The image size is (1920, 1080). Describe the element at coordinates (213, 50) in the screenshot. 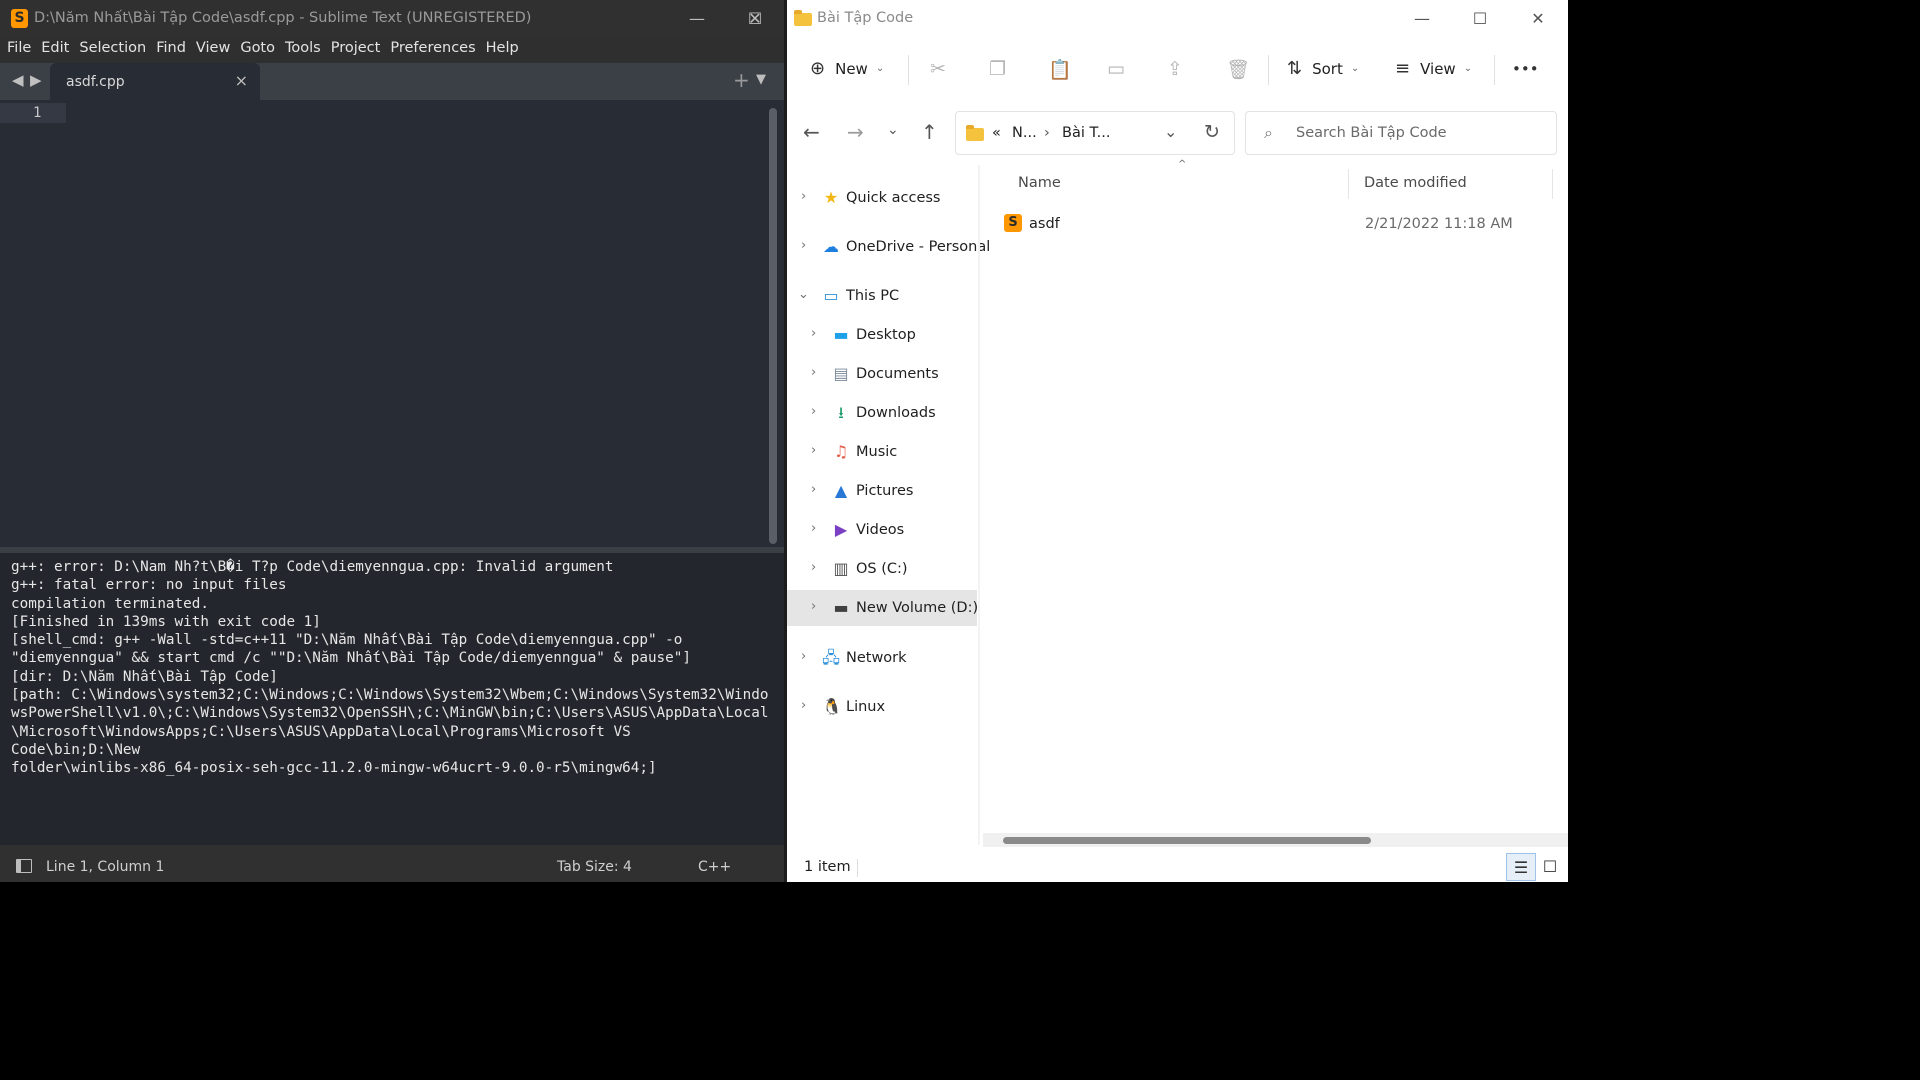

I see `menu-view: View` at that location.